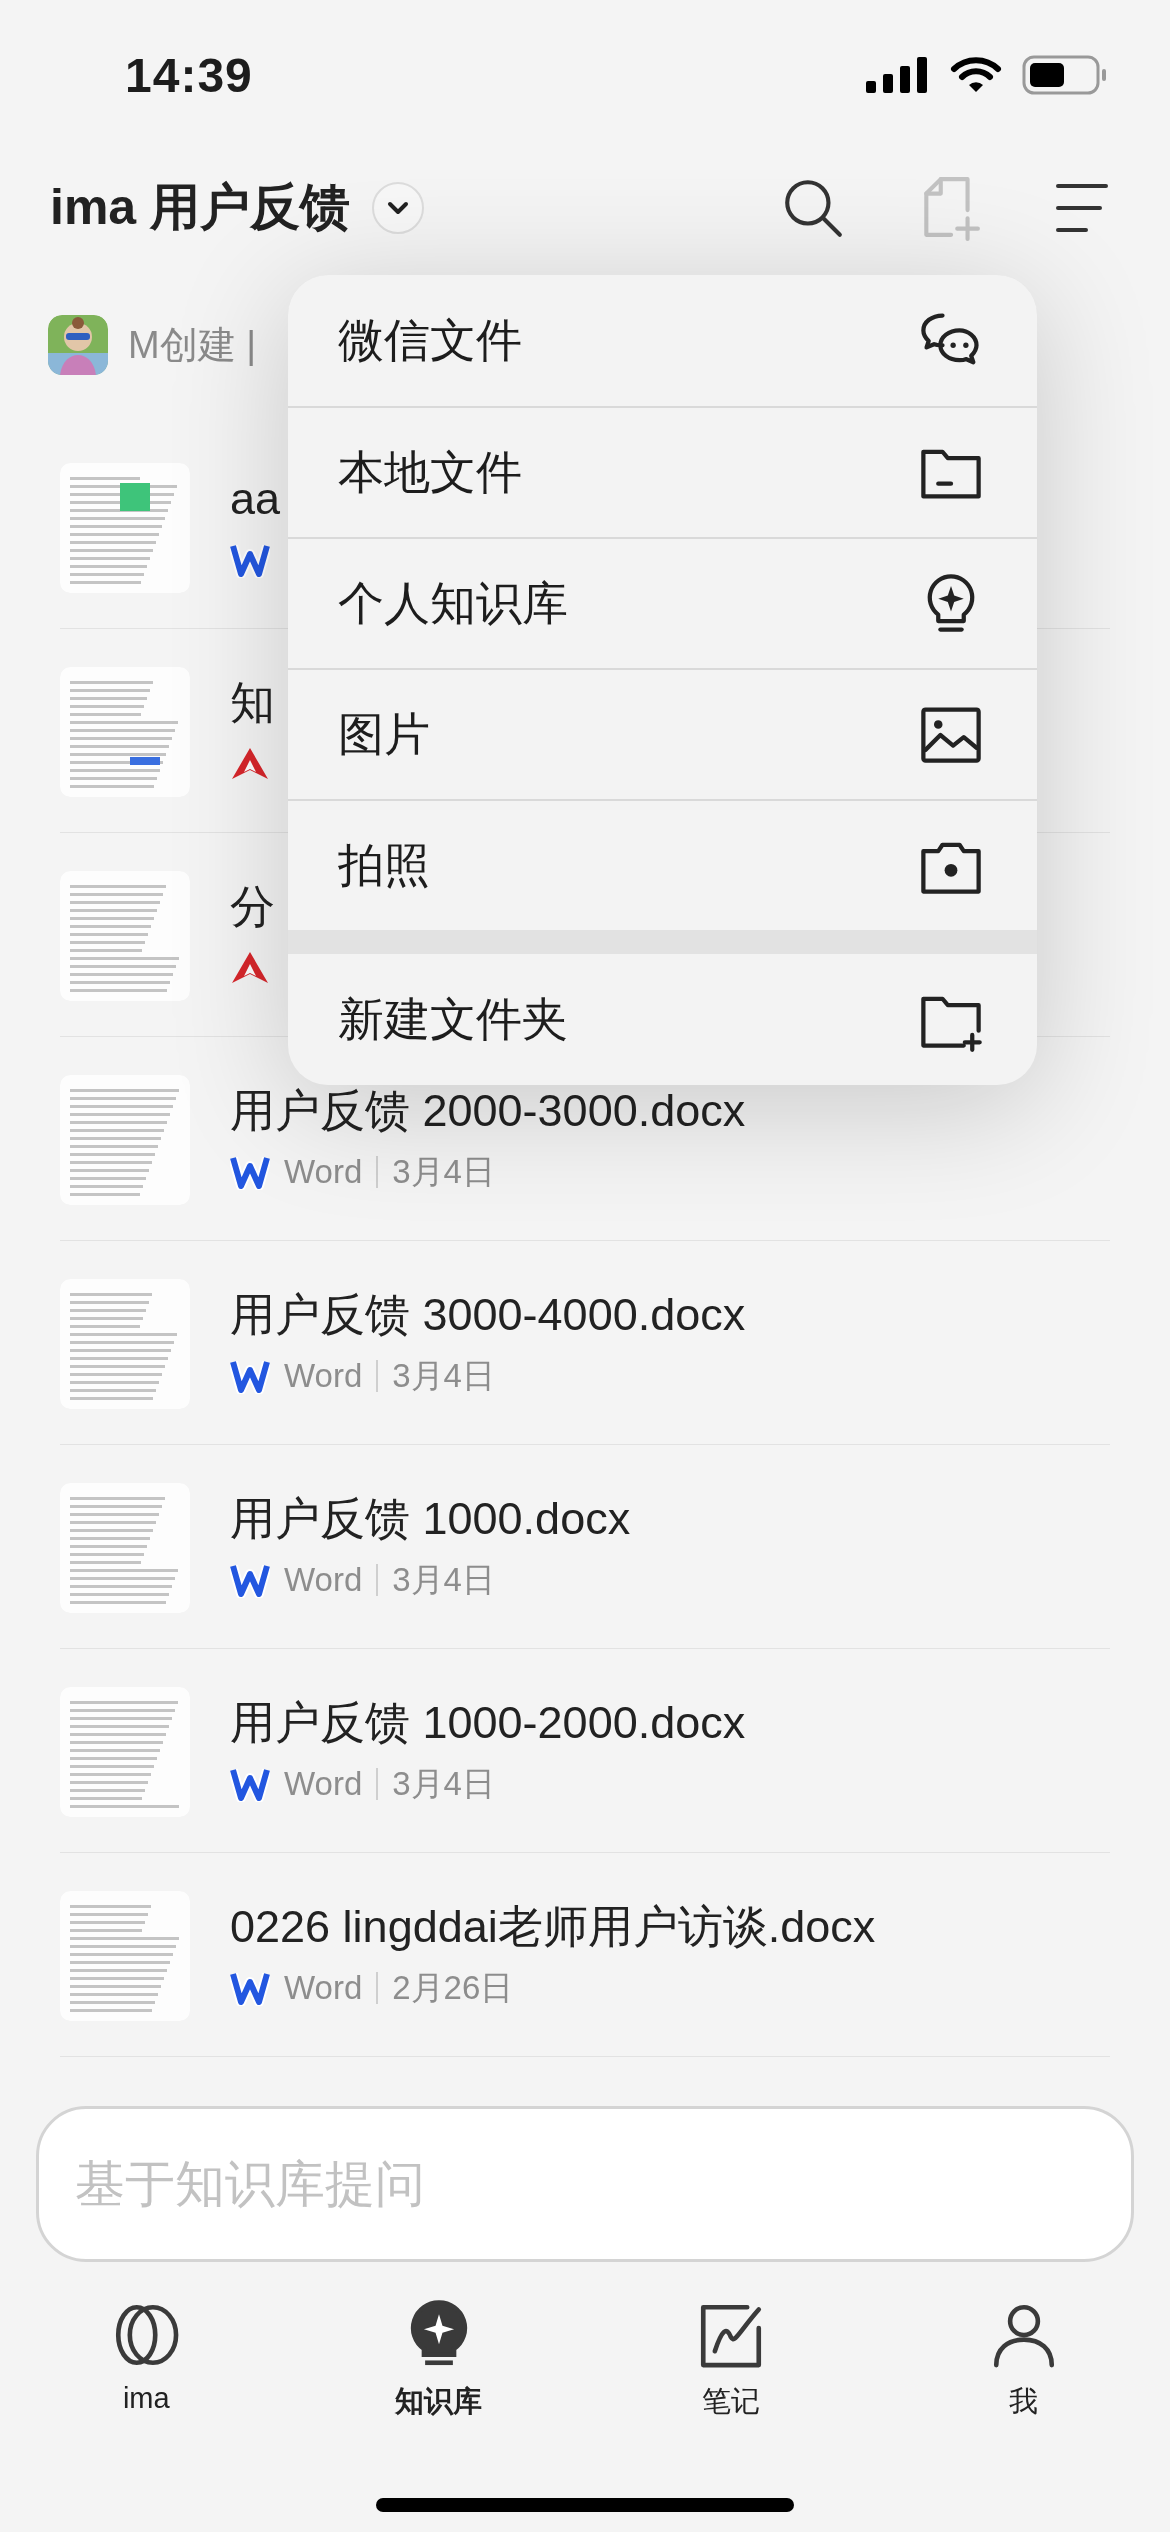  I want to click on file-date: 2月26日, so click(453, 1987).